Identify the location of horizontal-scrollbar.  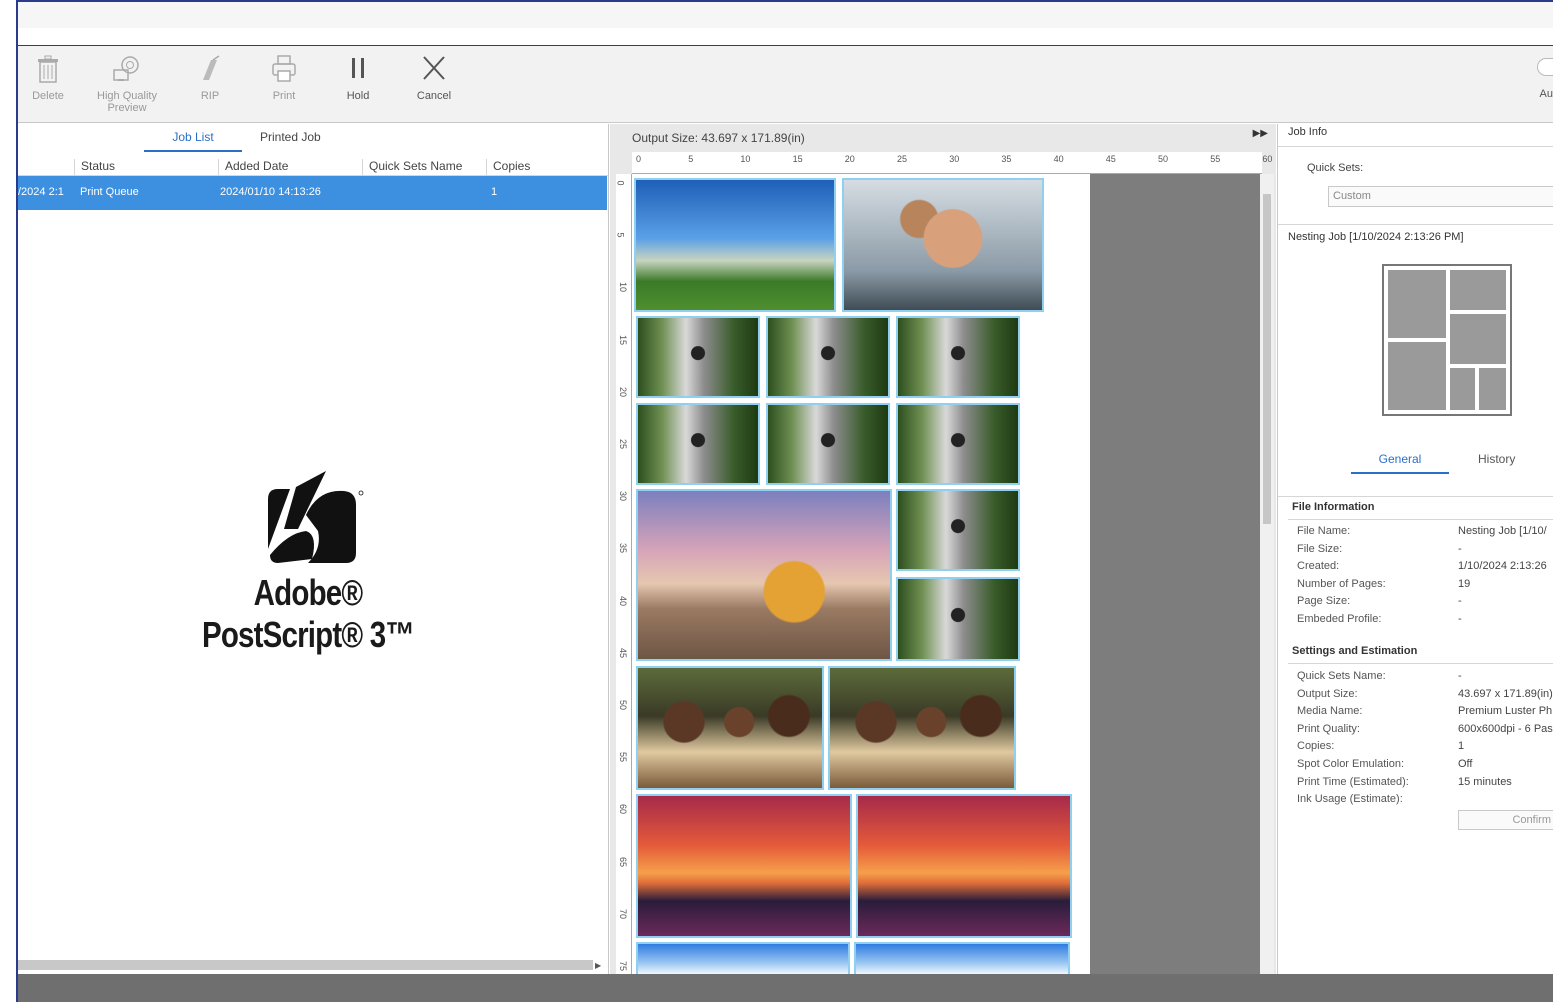
(305, 965).